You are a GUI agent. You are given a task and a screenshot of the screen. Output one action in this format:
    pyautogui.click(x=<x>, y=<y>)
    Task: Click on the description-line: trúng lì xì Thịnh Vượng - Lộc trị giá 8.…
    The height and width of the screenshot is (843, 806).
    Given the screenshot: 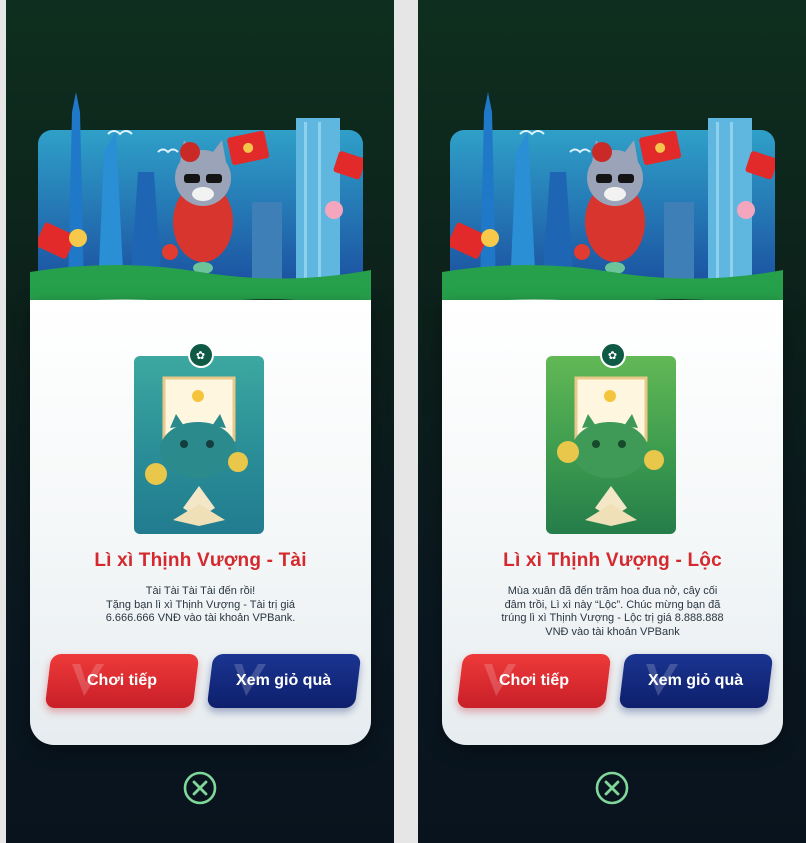 What is the action you would take?
    pyautogui.click(x=612, y=618)
    